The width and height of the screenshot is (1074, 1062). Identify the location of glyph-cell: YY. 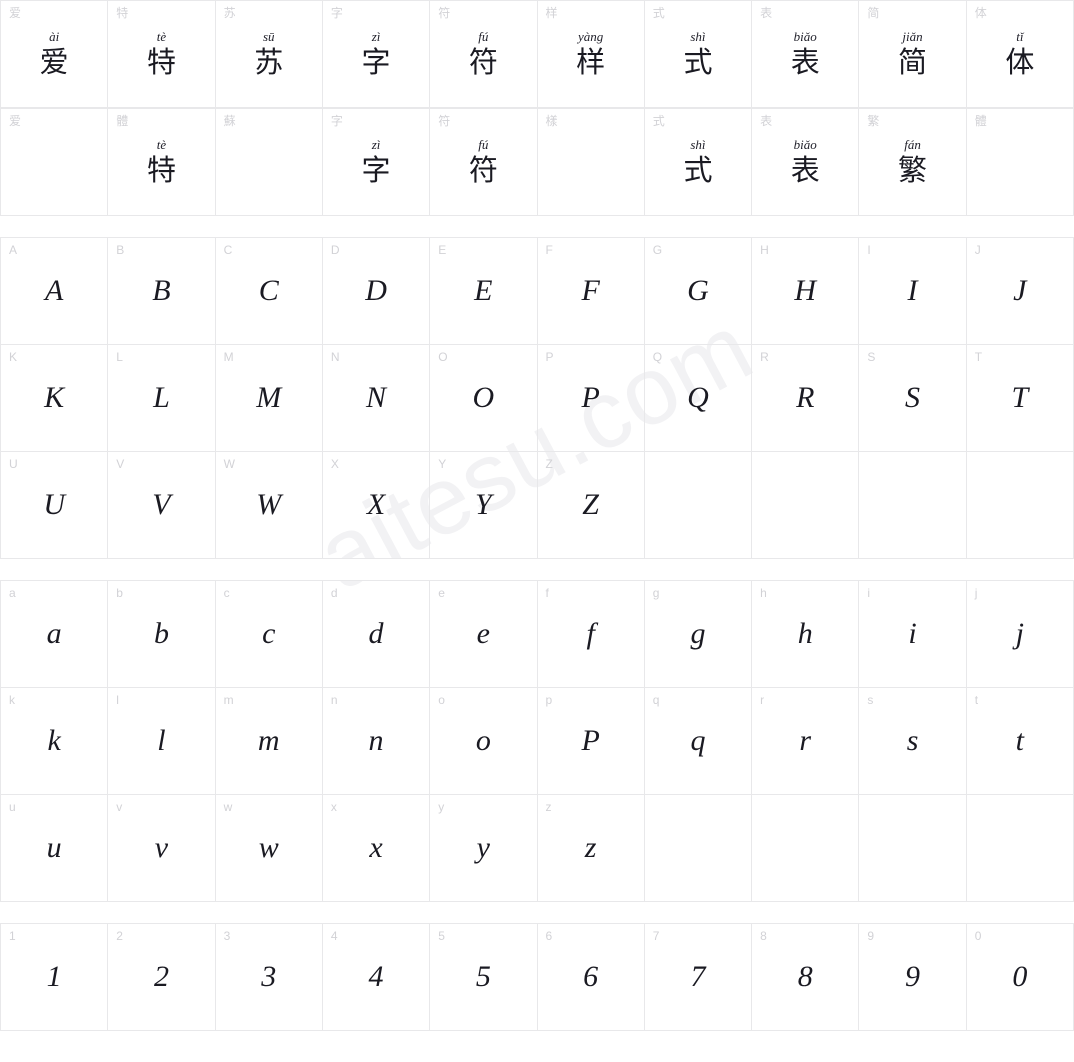
(484, 505).